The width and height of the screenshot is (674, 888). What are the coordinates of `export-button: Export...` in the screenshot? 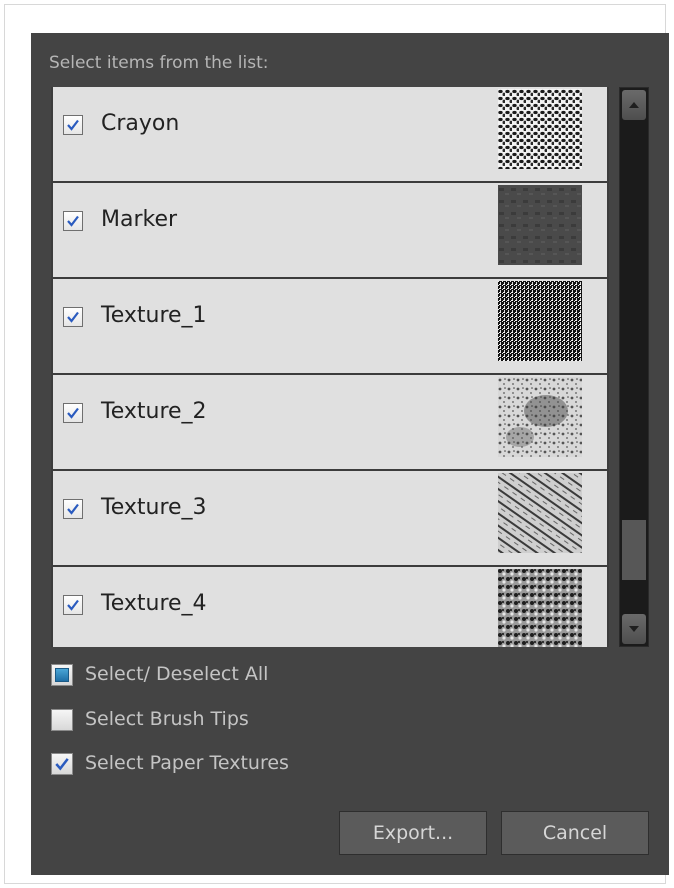 It's located at (413, 833).